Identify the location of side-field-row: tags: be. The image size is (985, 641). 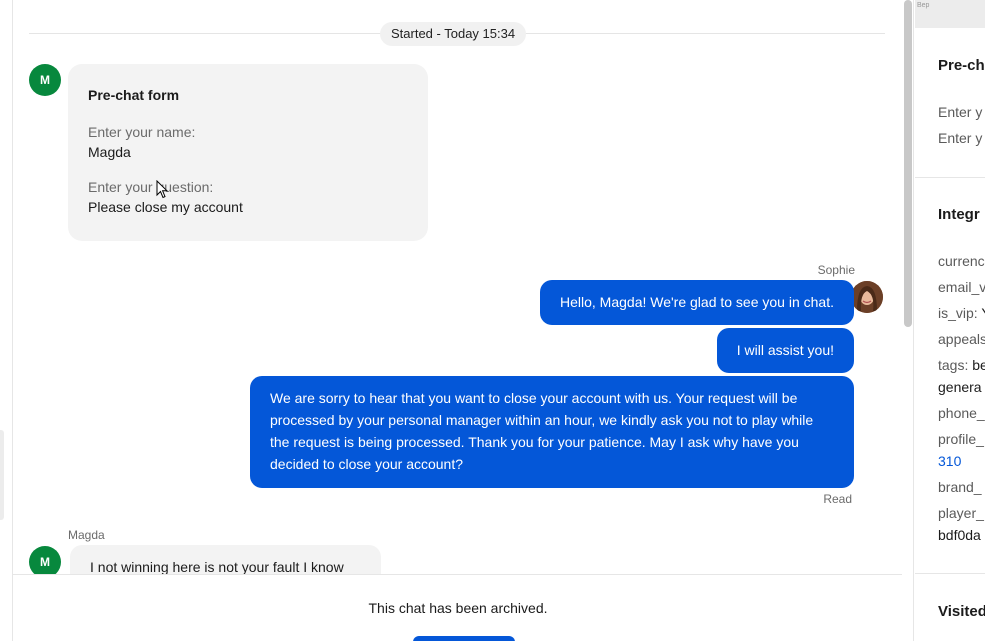
(961, 365).